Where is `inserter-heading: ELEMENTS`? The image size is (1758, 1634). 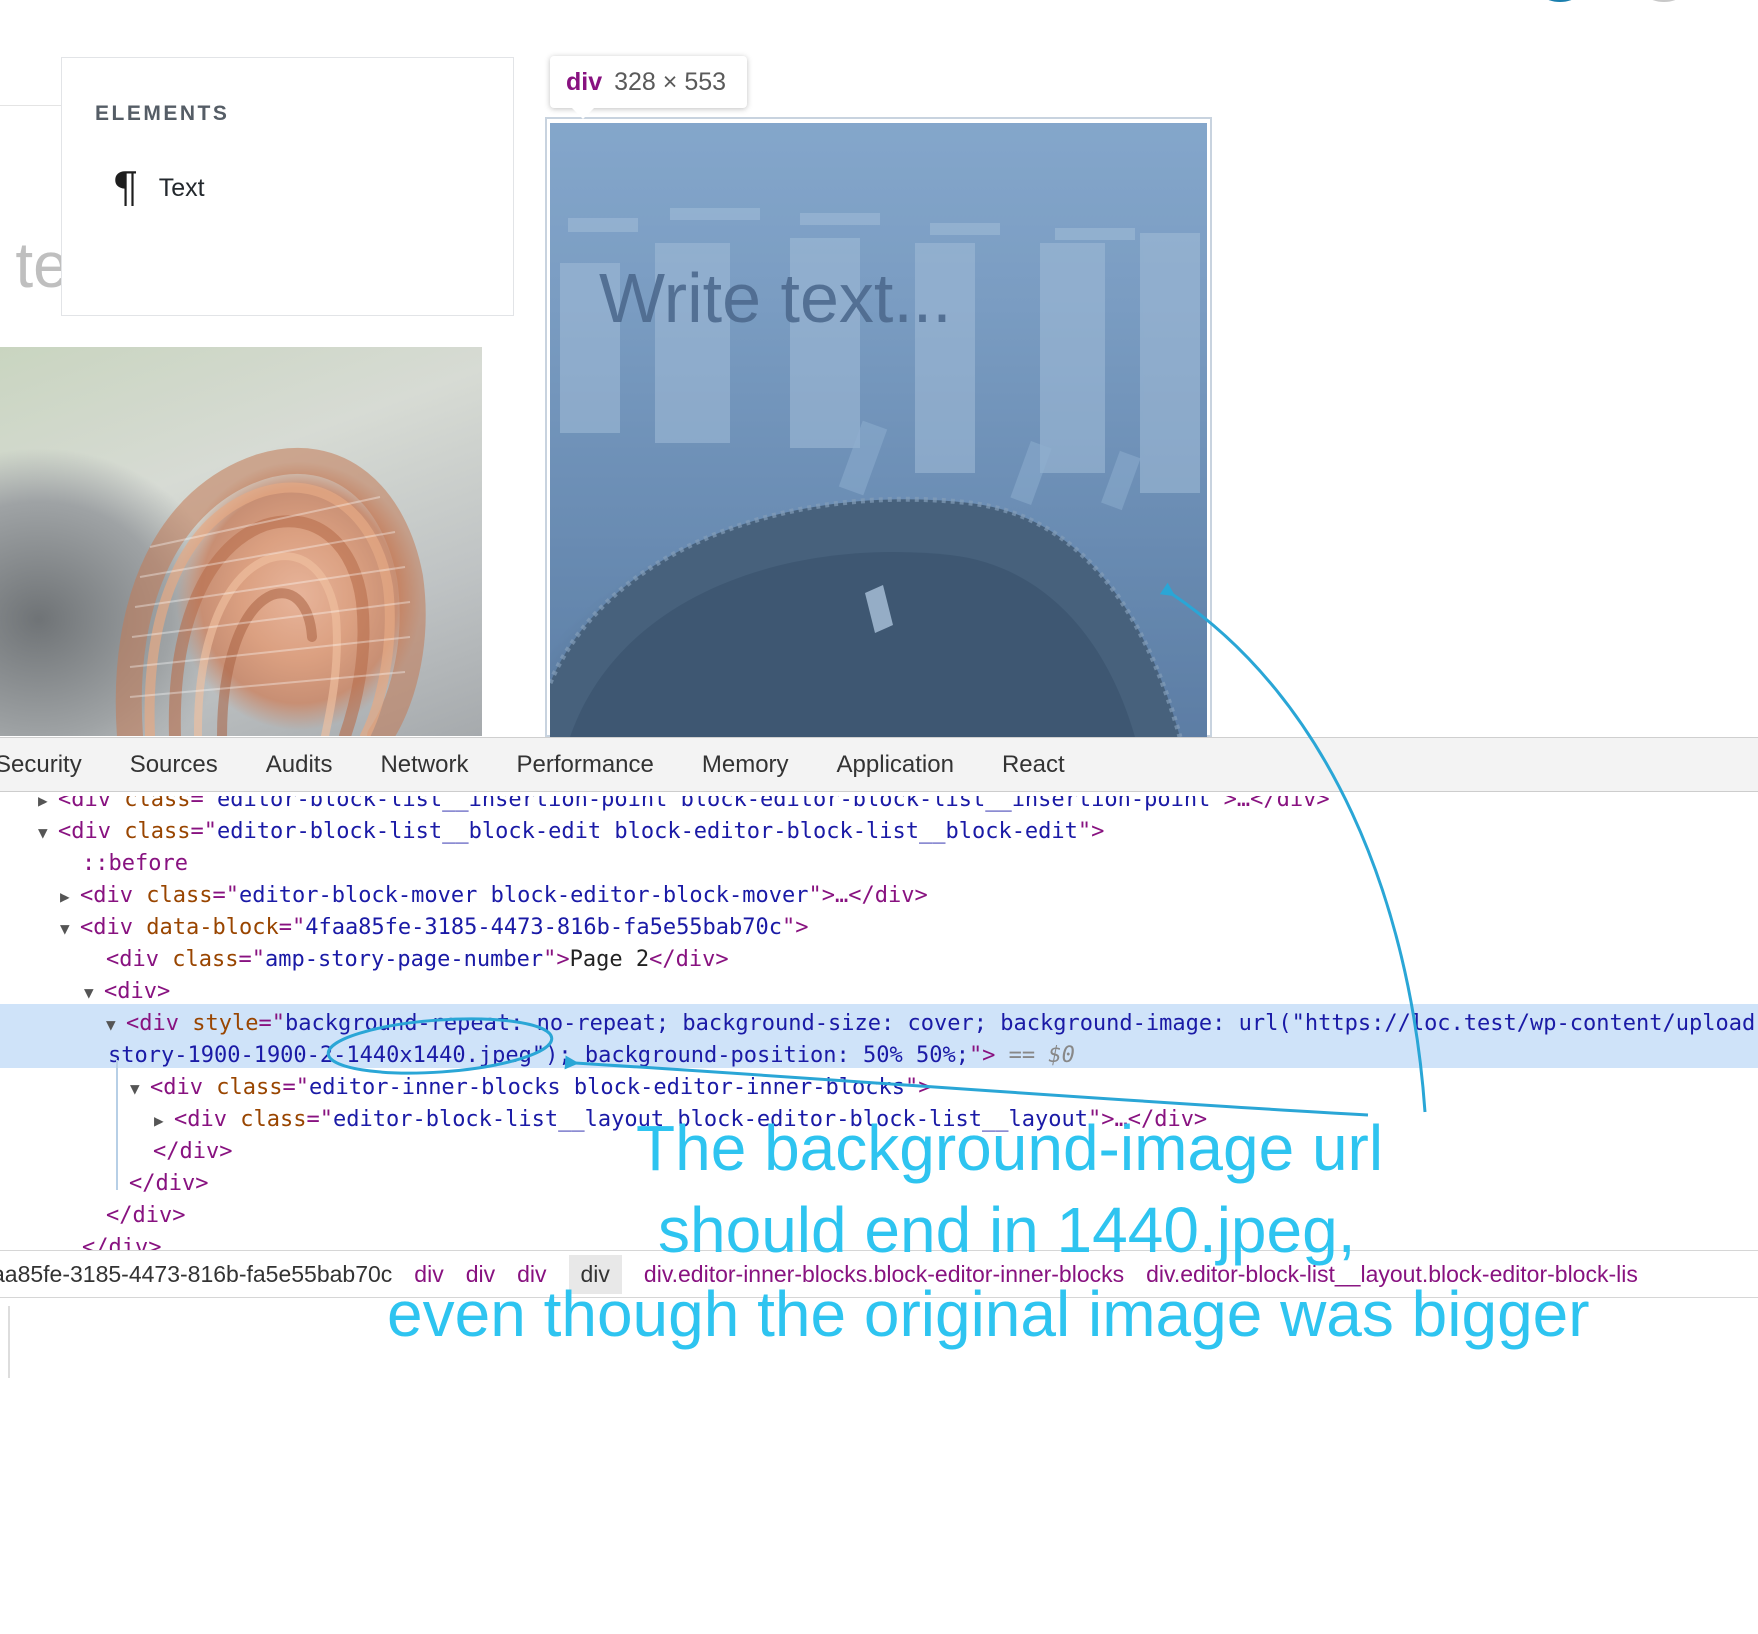
inserter-heading: ELEMENTS is located at coordinates (162, 113).